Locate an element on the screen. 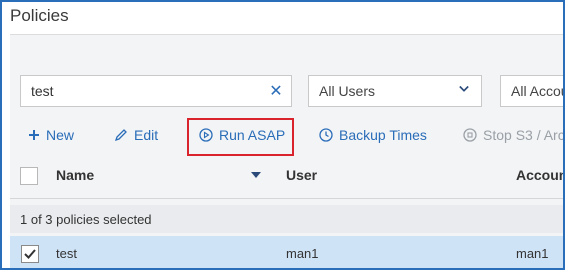 The image size is (565, 270). row-name: test is located at coordinates (66, 253).